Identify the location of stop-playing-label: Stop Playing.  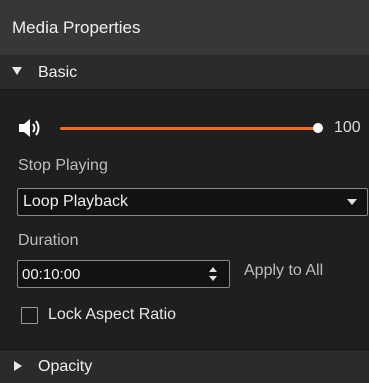
(63, 165).